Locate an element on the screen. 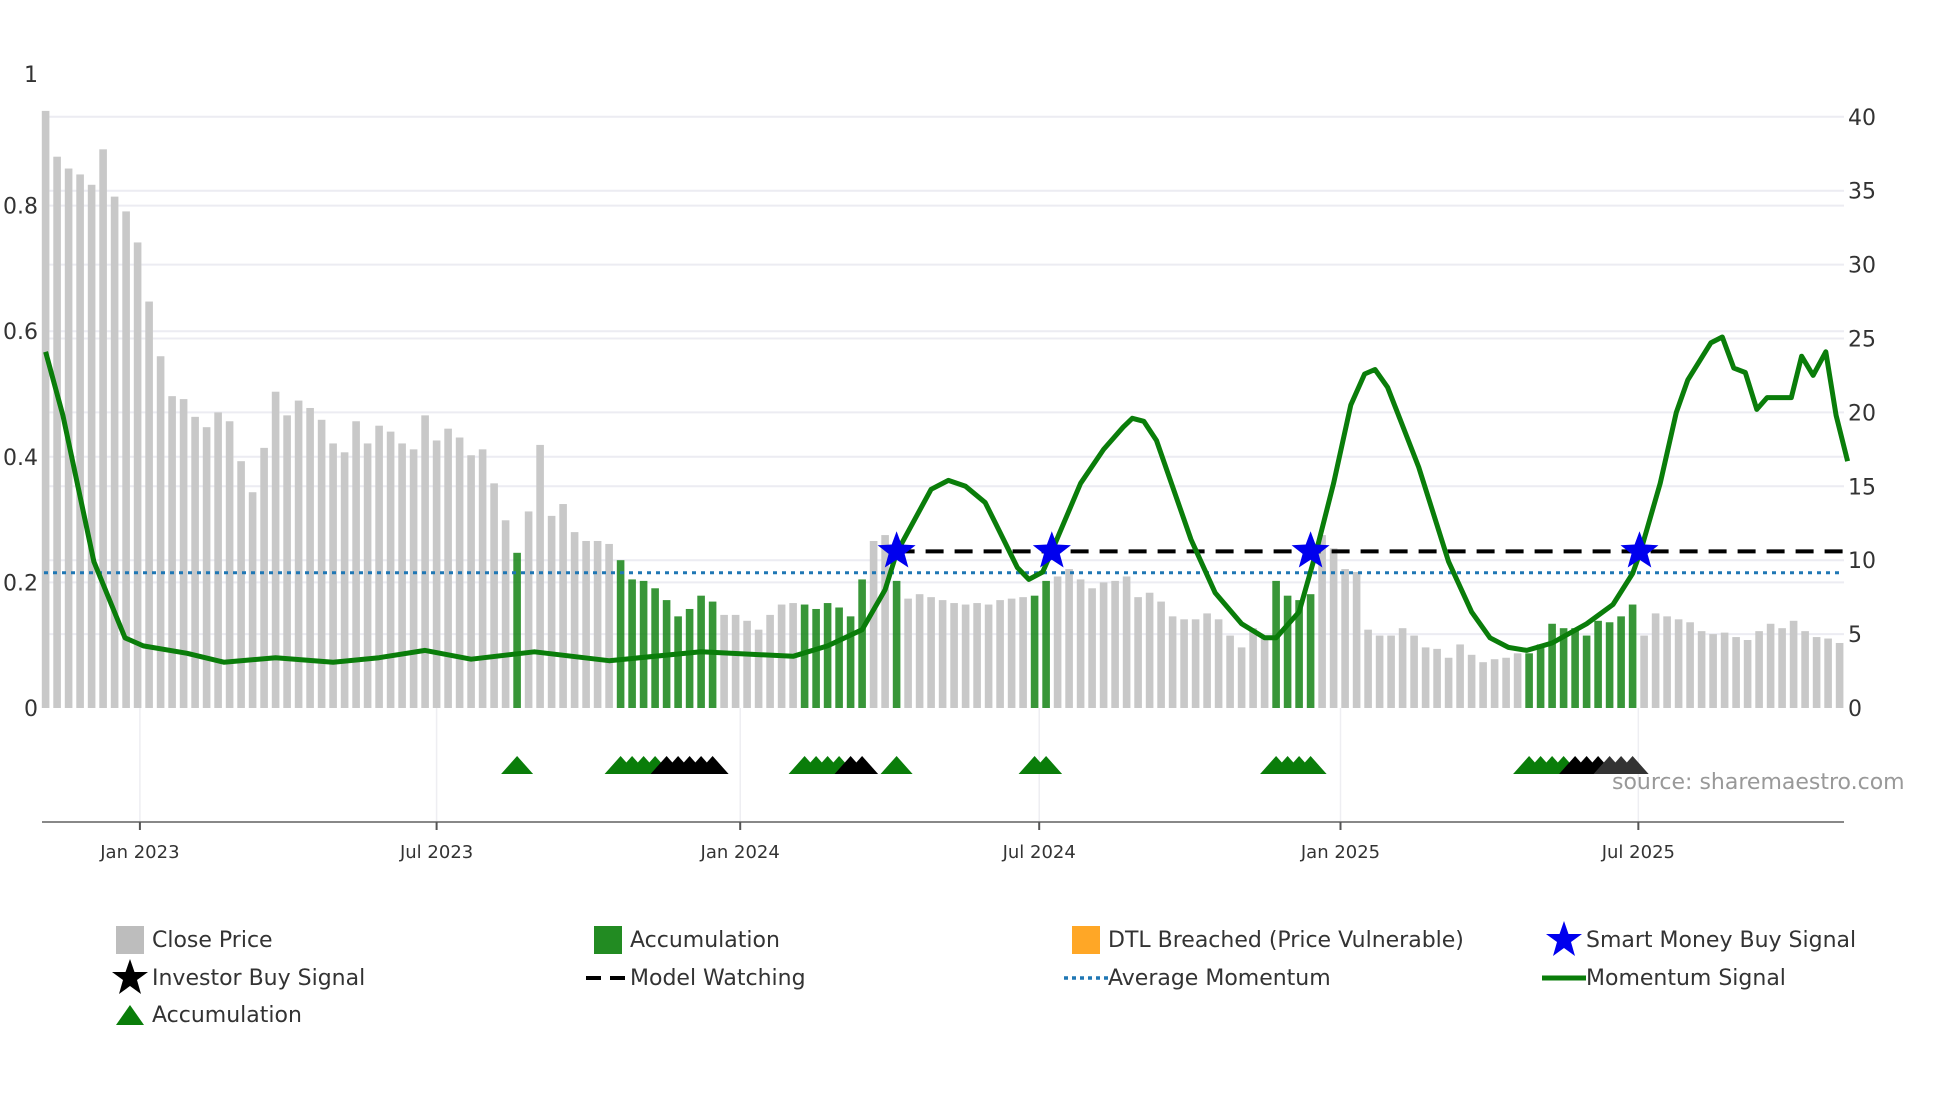  right-tick-label: 30 is located at coordinates (1862, 266).